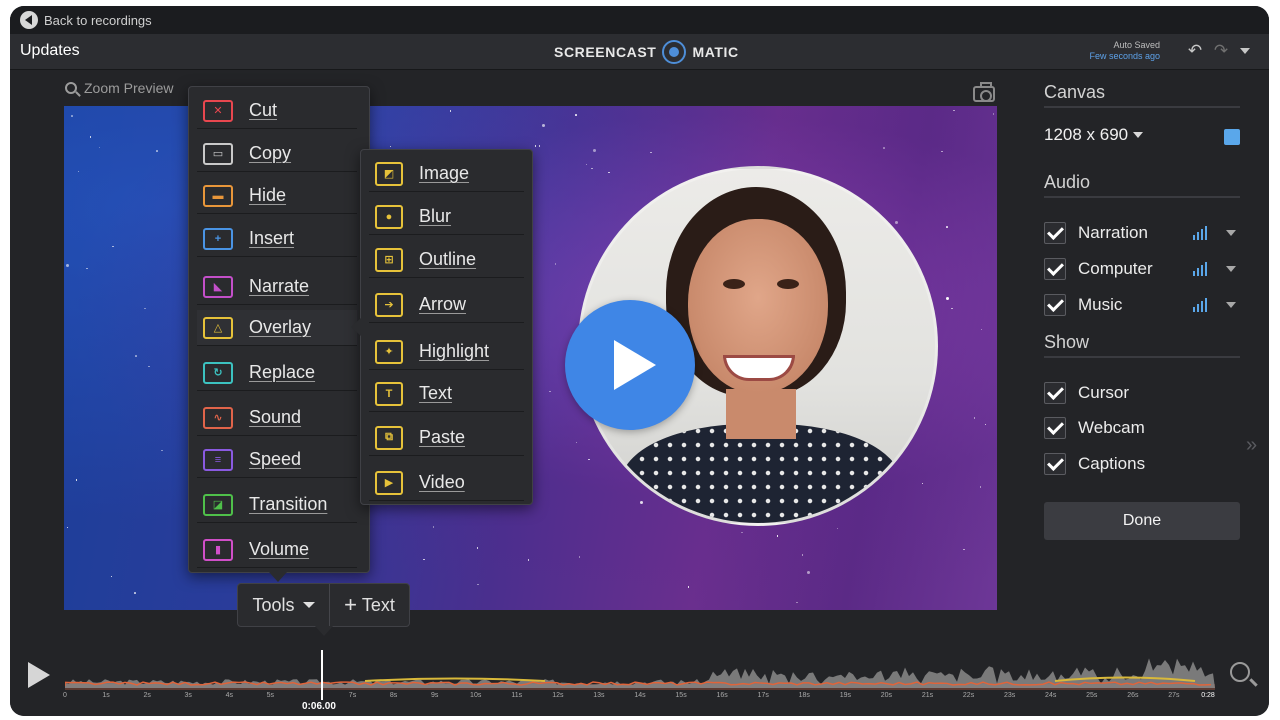  I want to click on overlay-menu-item-paste: ⧉ Paste, so click(446, 438).